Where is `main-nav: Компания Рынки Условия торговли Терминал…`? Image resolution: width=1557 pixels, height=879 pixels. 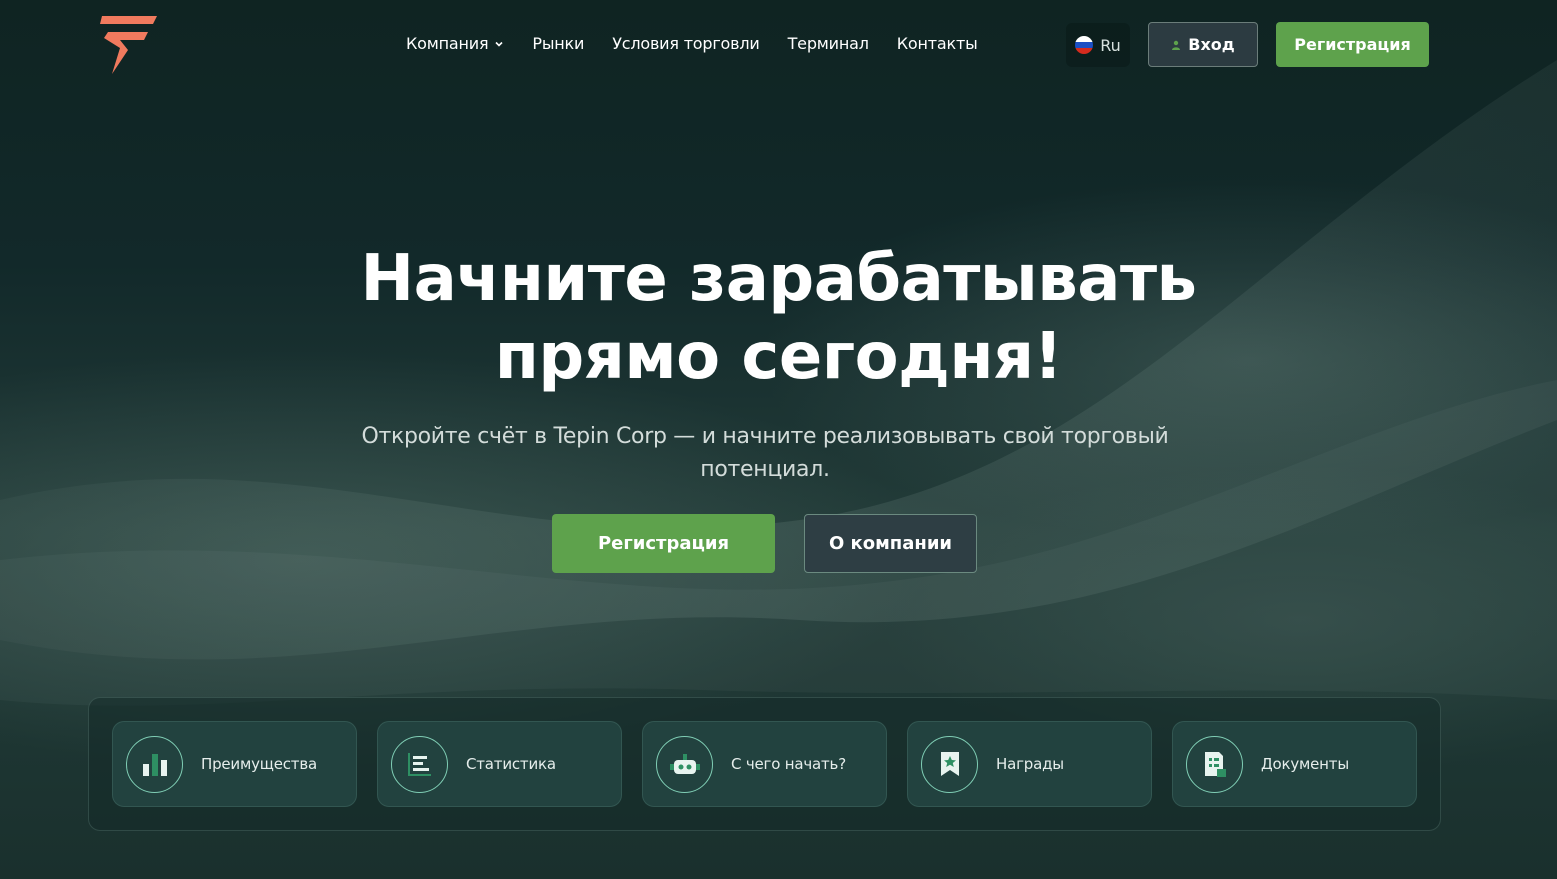
main-nav: Компания Рынки Условия торговли Терминал… is located at coordinates (692, 43).